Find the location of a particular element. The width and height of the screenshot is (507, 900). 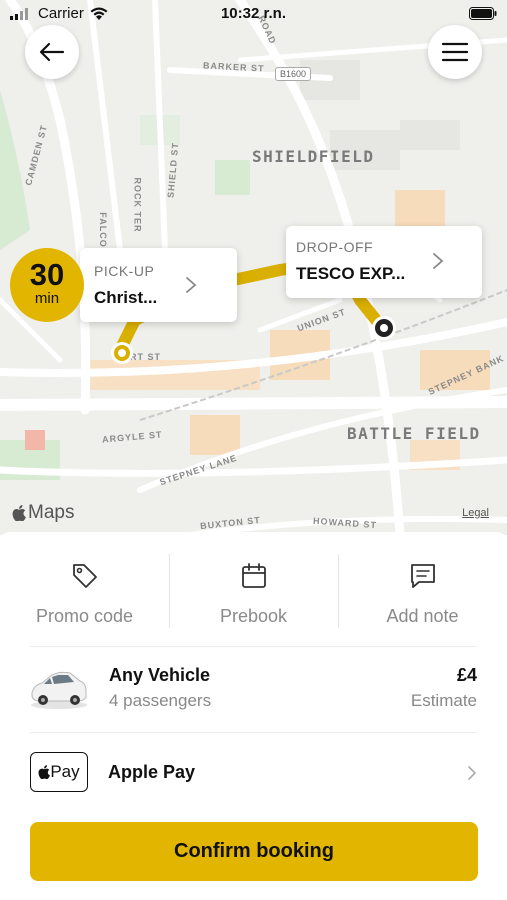

status-time: 10:32 r.n. is located at coordinates (253, 13).